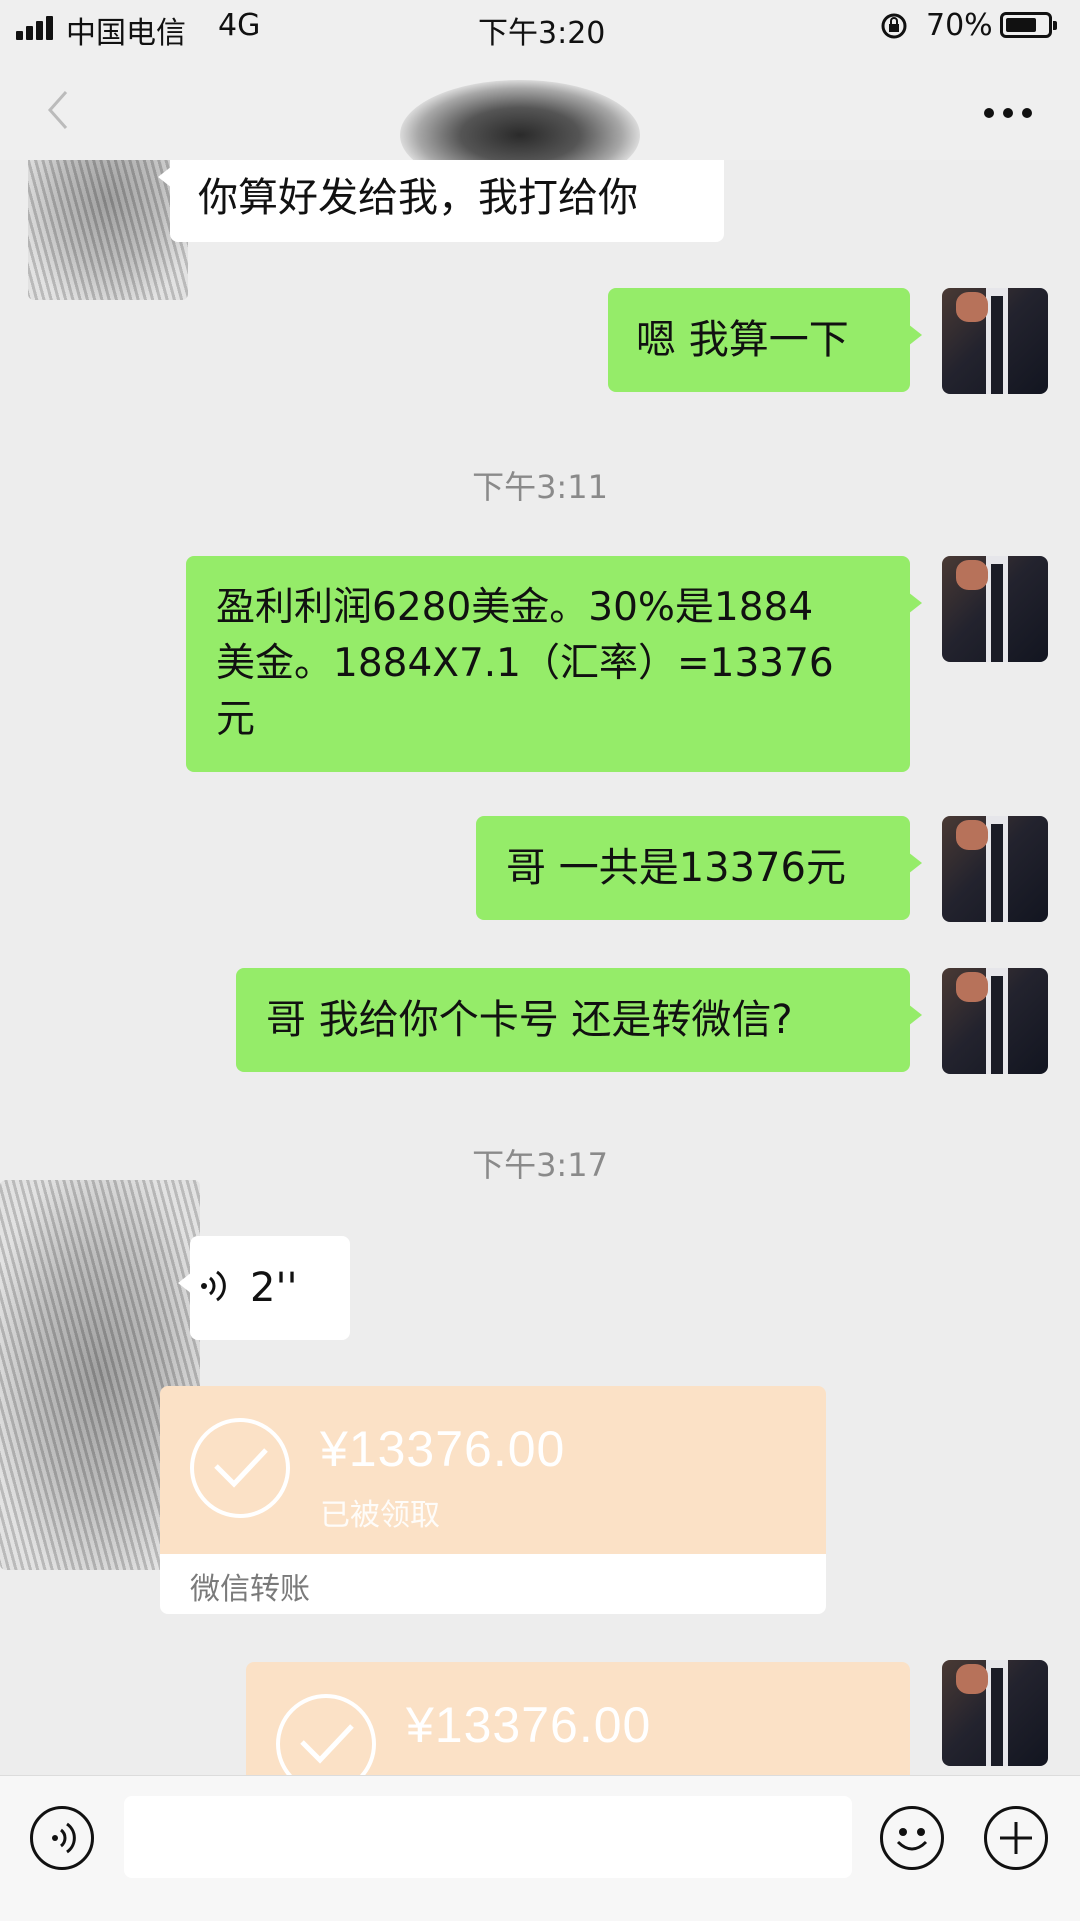  Describe the element at coordinates (525, 663) in the screenshot. I see `message-text-line: 美金。1884X7.1（汇率）=13376` at that location.